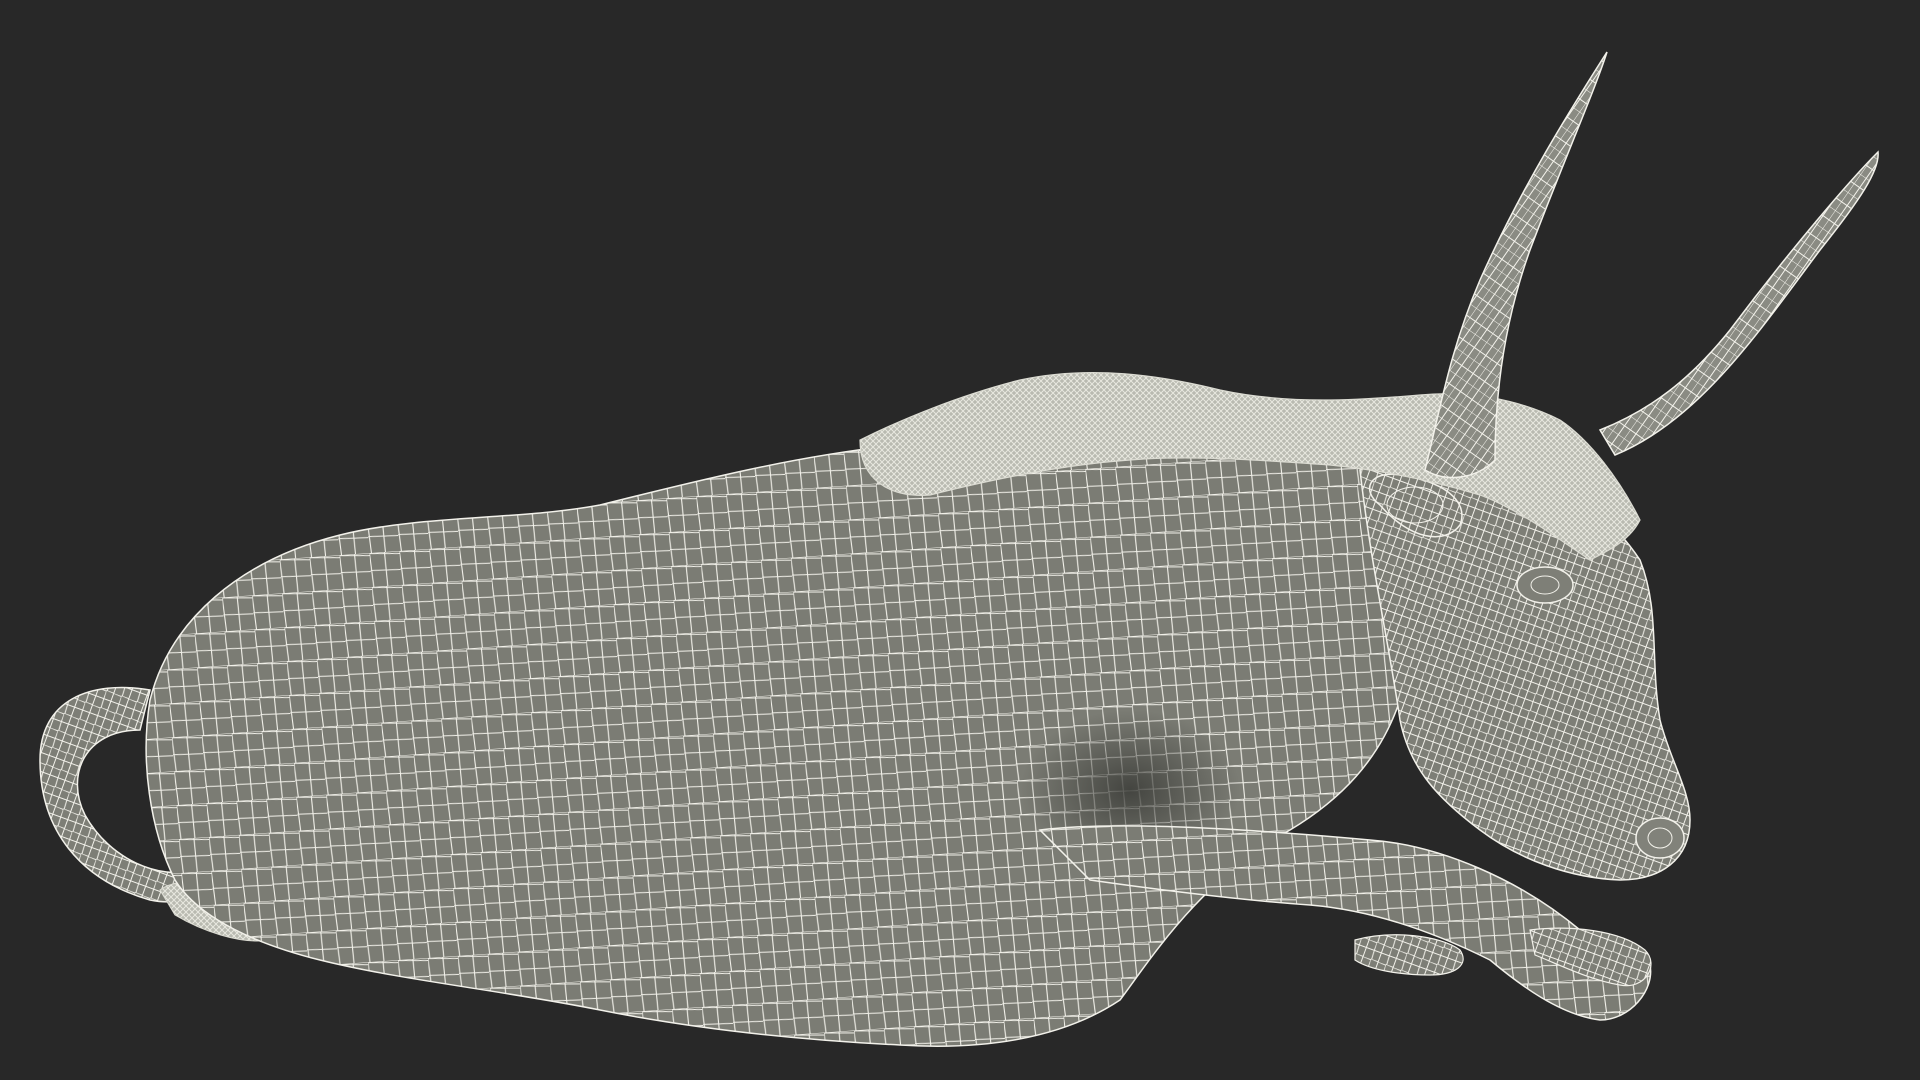  Describe the element at coordinates (1738, 303) in the screenshot. I see `right-horn` at that location.